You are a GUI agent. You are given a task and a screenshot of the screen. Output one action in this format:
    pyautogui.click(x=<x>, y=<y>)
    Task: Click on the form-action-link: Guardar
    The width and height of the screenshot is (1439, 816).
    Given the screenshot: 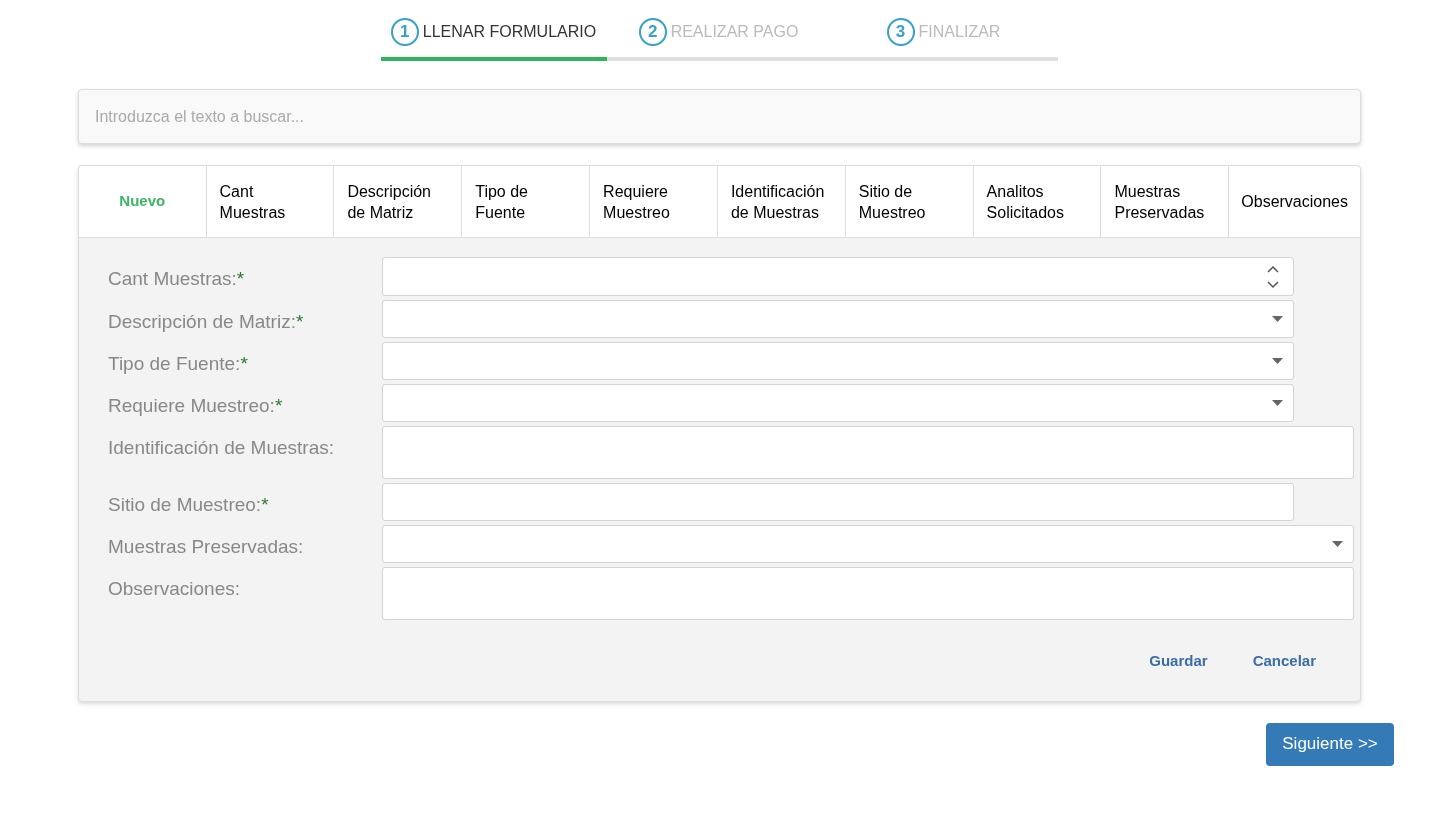 What is the action you would take?
    pyautogui.click(x=1178, y=661)
    